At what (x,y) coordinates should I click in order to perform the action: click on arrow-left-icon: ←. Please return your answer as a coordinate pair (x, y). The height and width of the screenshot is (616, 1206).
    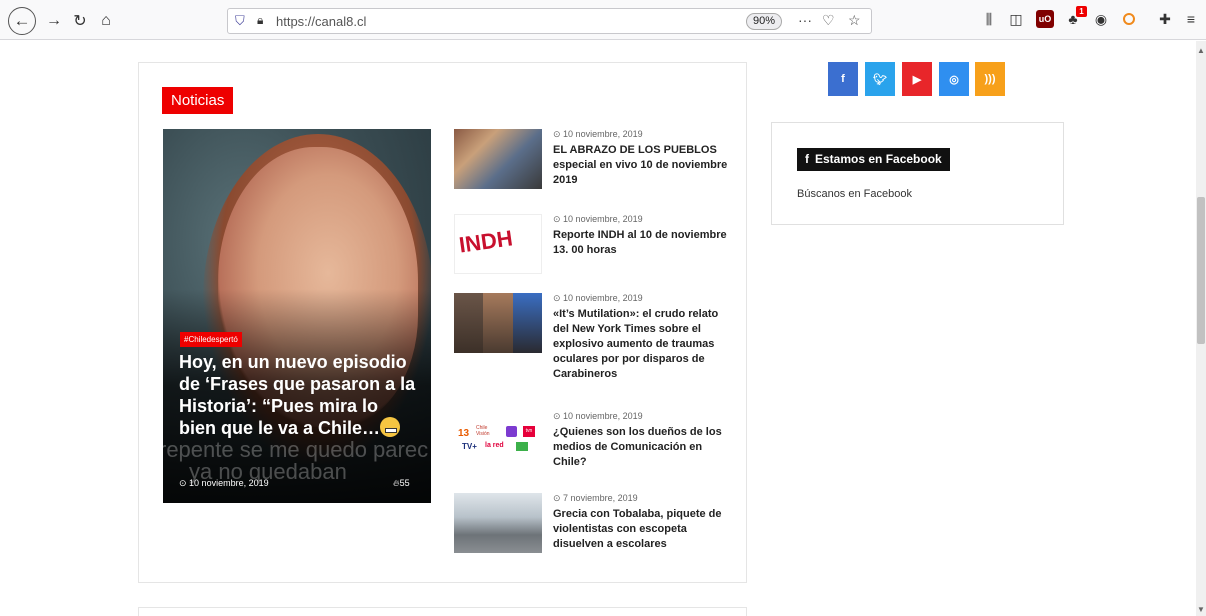
    Looking at the image, I should click on (22, 20).